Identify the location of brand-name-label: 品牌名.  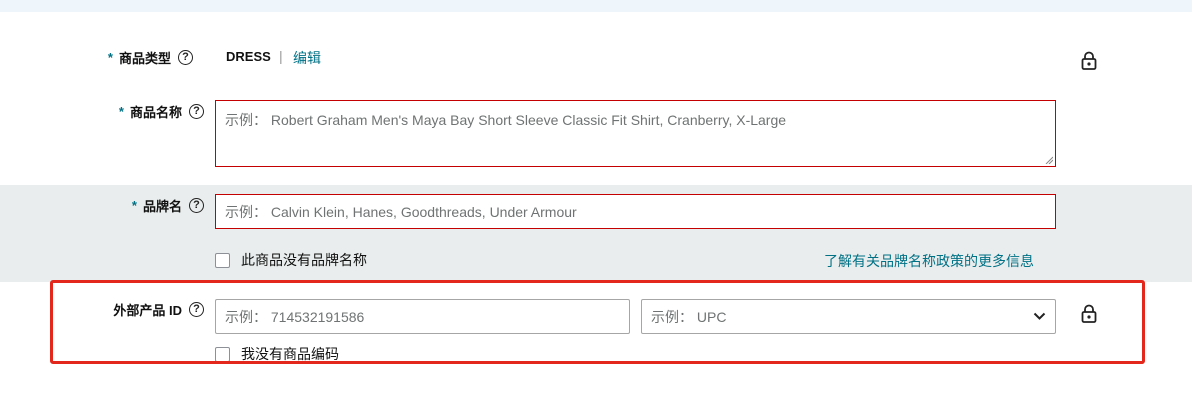
(162, 206).